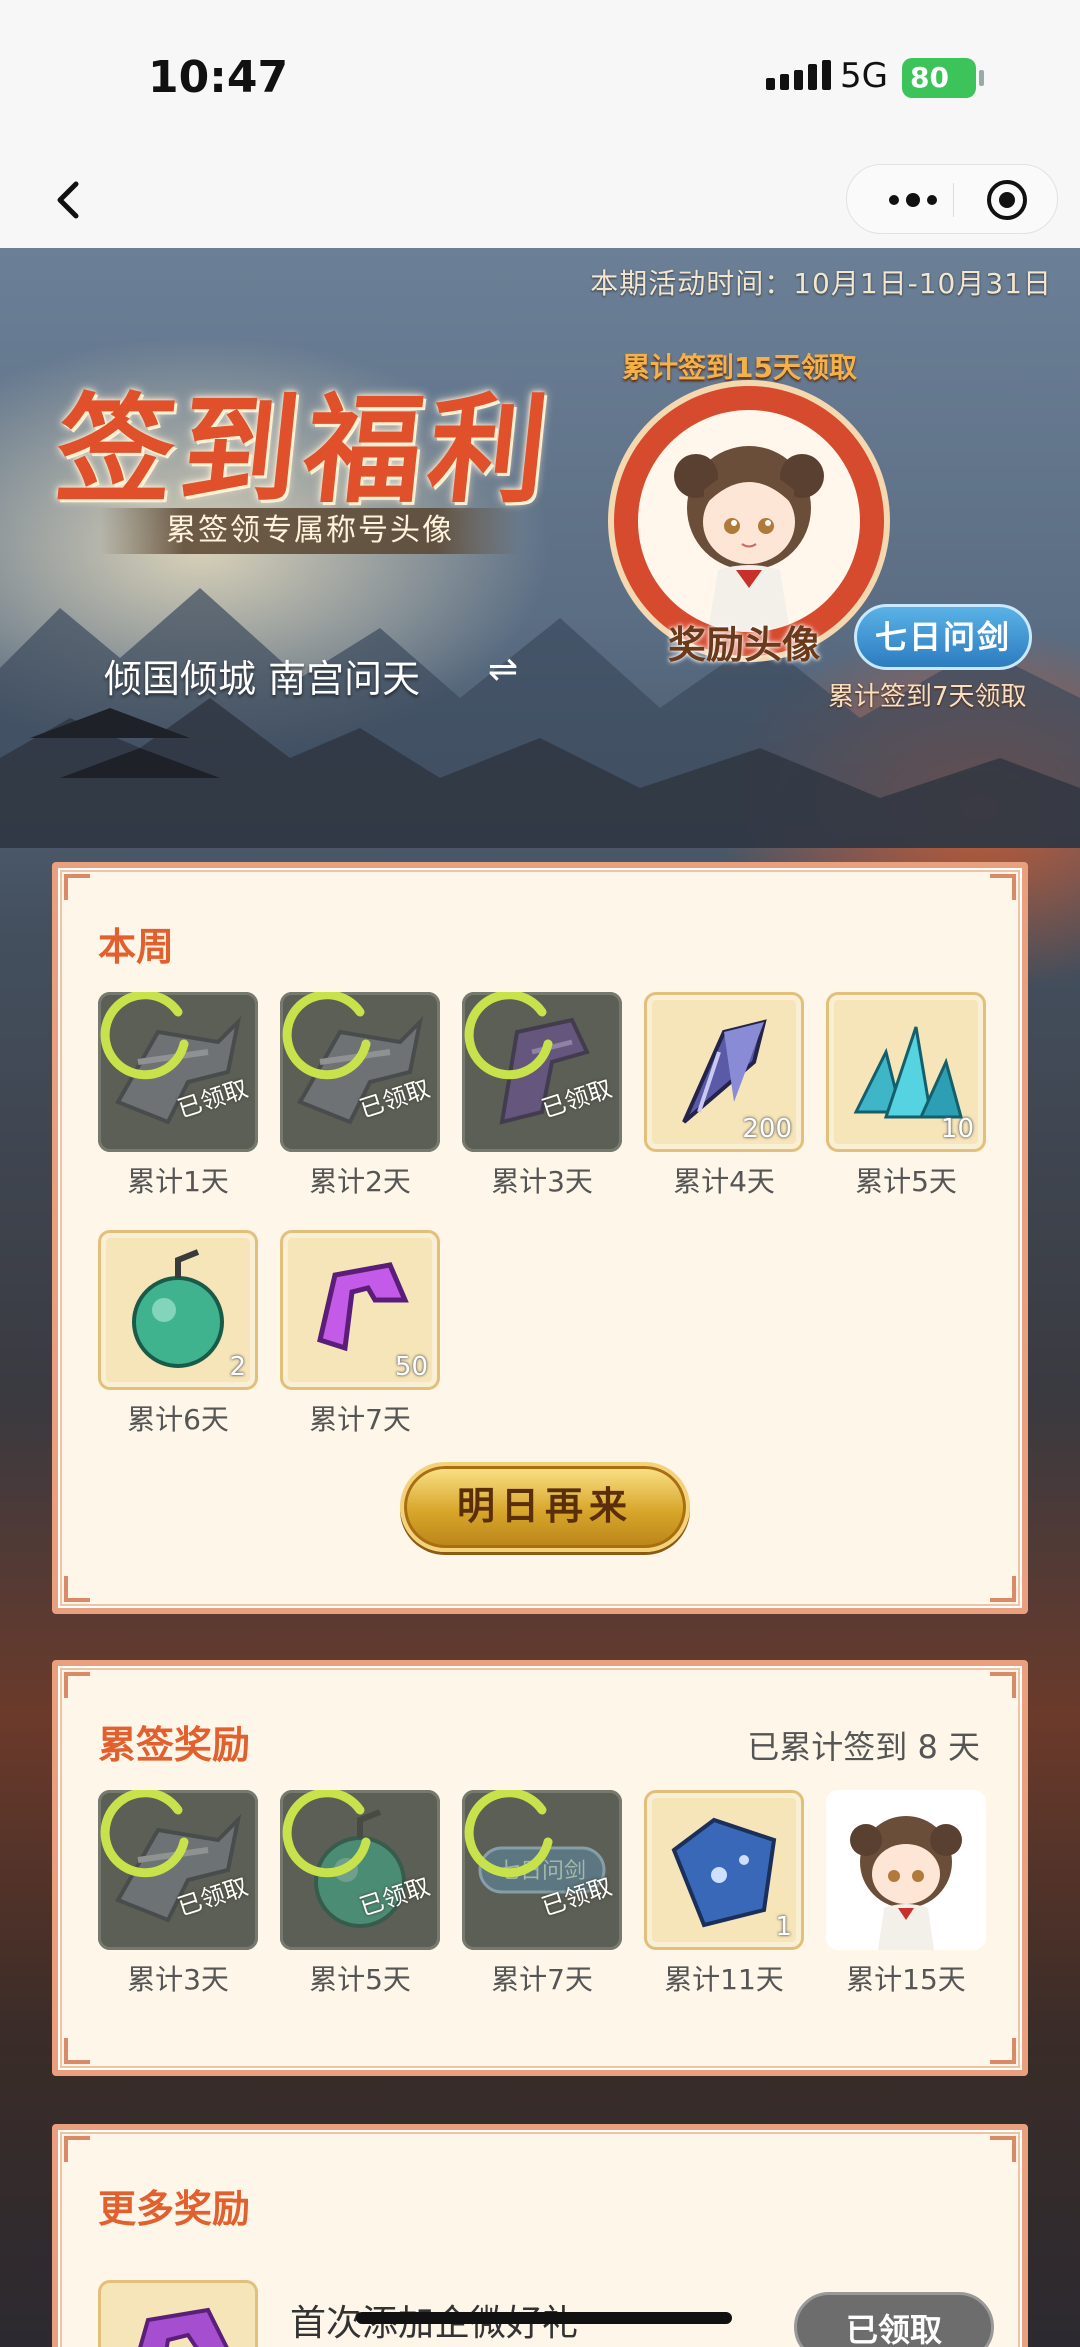 The height and width of the screenshot is (2347, 1080). Describe the element at coordinates (783, 1927) in the screenshot. I see `item-quantity: 1` at that location.